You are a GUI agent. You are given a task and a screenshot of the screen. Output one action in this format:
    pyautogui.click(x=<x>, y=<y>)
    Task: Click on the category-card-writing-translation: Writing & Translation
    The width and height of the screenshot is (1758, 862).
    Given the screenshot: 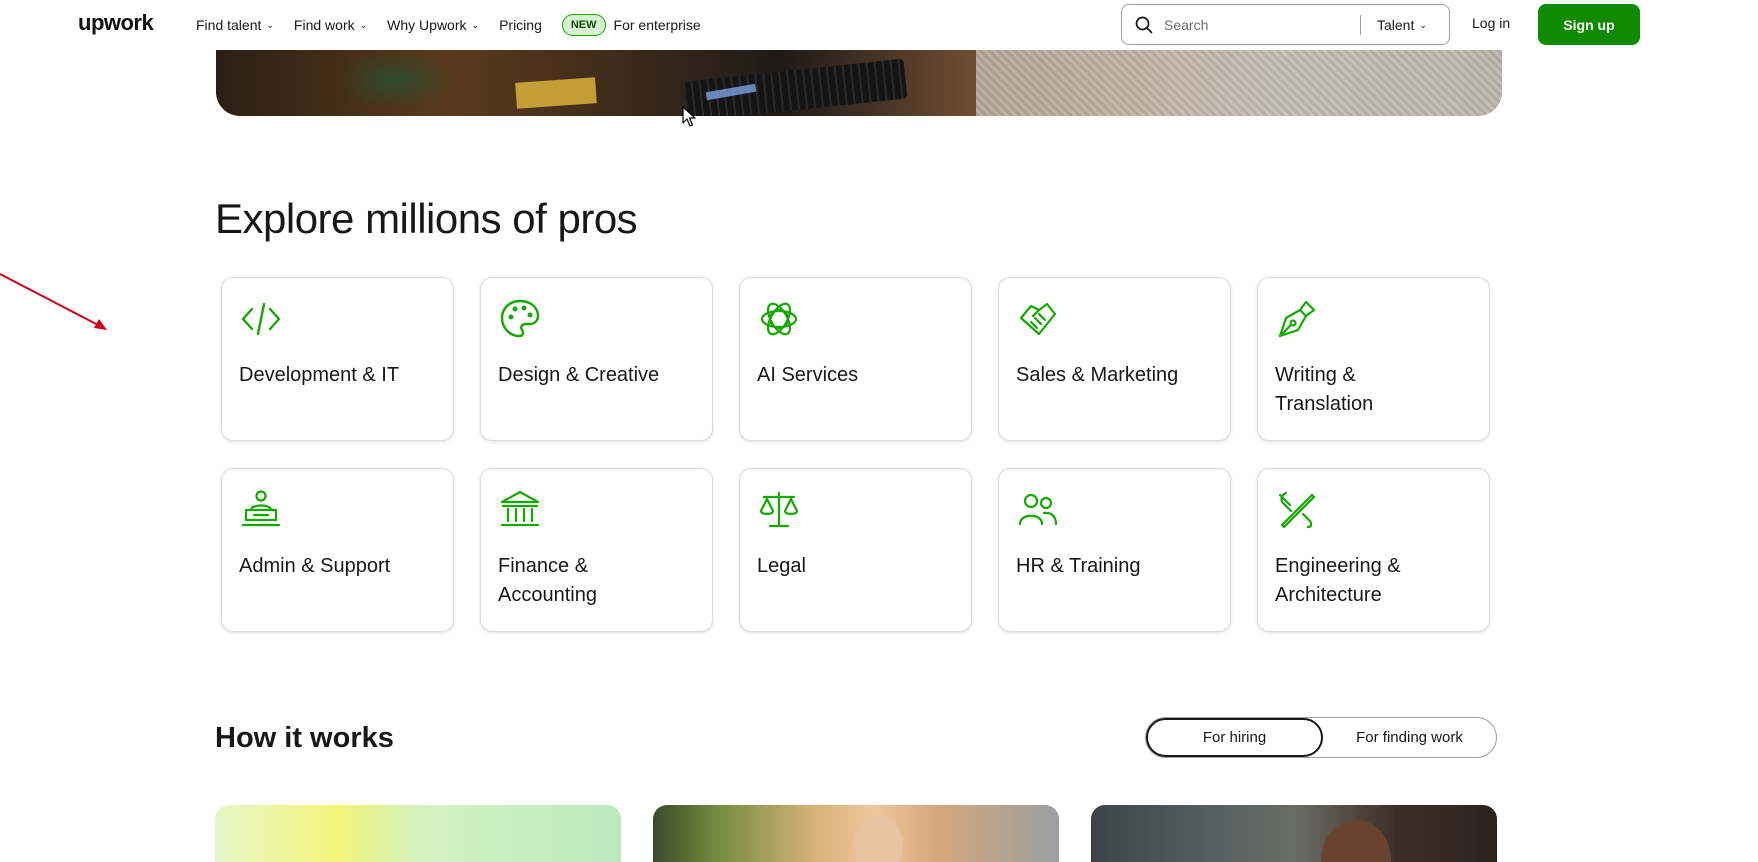 What is the action you would take?
    pyautogui.click(x=1373, y=359)
    